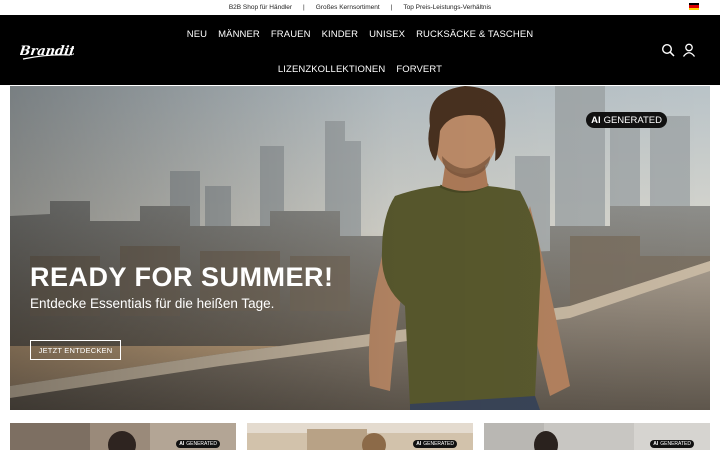  What do you see at coordinates (75, 350) in the screenshot?
I see `hero-cta-button: JETZT ENTDECKEN` at bounding box center [75, 350].